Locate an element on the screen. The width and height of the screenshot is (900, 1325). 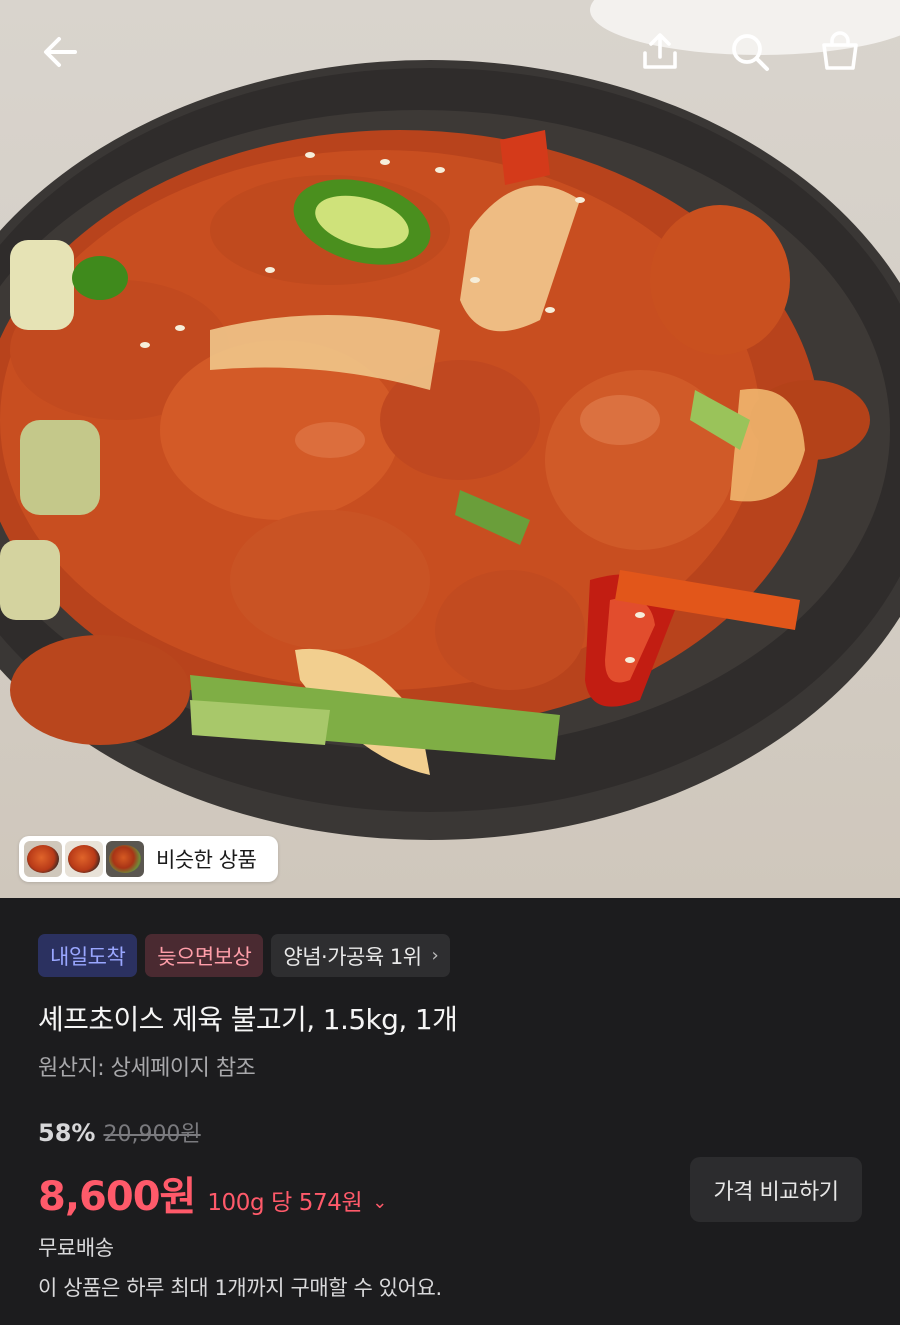
cart-button is located at coordinates (840, 52).